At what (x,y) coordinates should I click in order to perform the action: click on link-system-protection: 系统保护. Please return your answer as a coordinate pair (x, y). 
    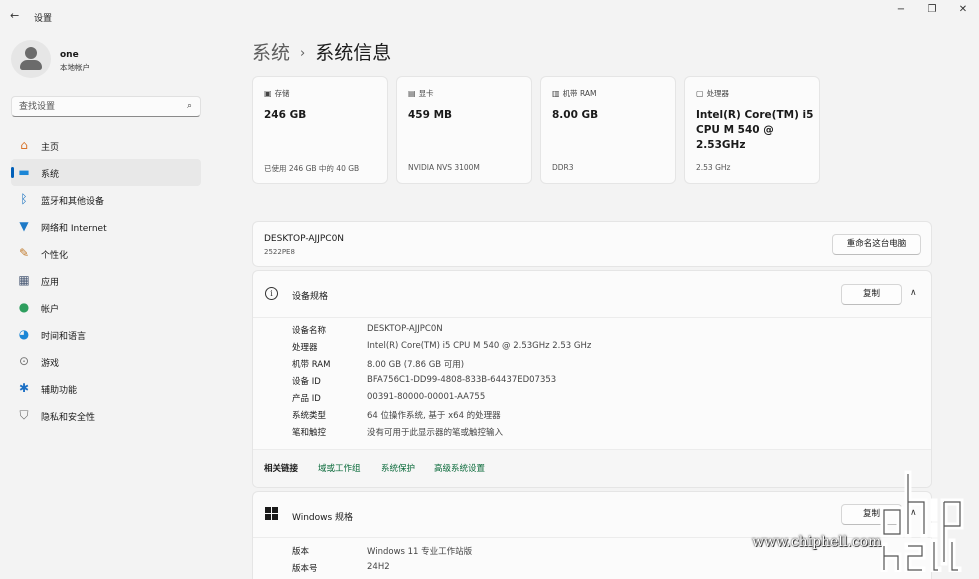
    Looking at the image, I should click on (398, 468).